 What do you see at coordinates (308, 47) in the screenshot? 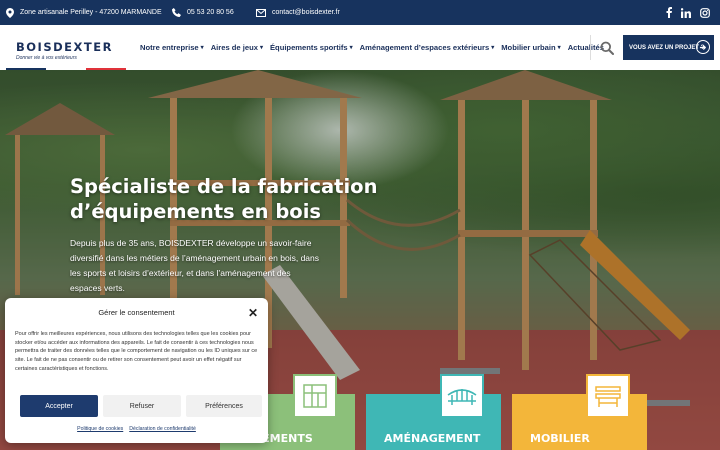
I see `nav-label: Équipements sportifs` at bounding box center [308, 47].